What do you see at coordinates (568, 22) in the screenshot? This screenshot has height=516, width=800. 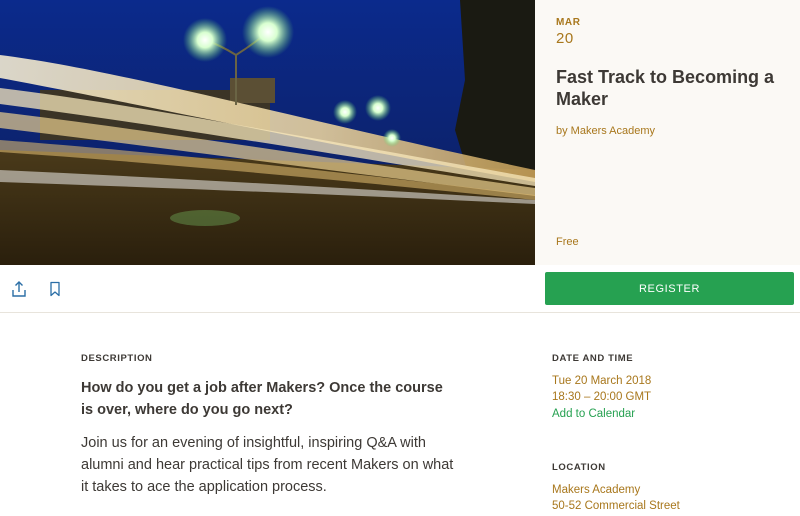 I see `event-month: MAR` at bounding box center [568, 22].